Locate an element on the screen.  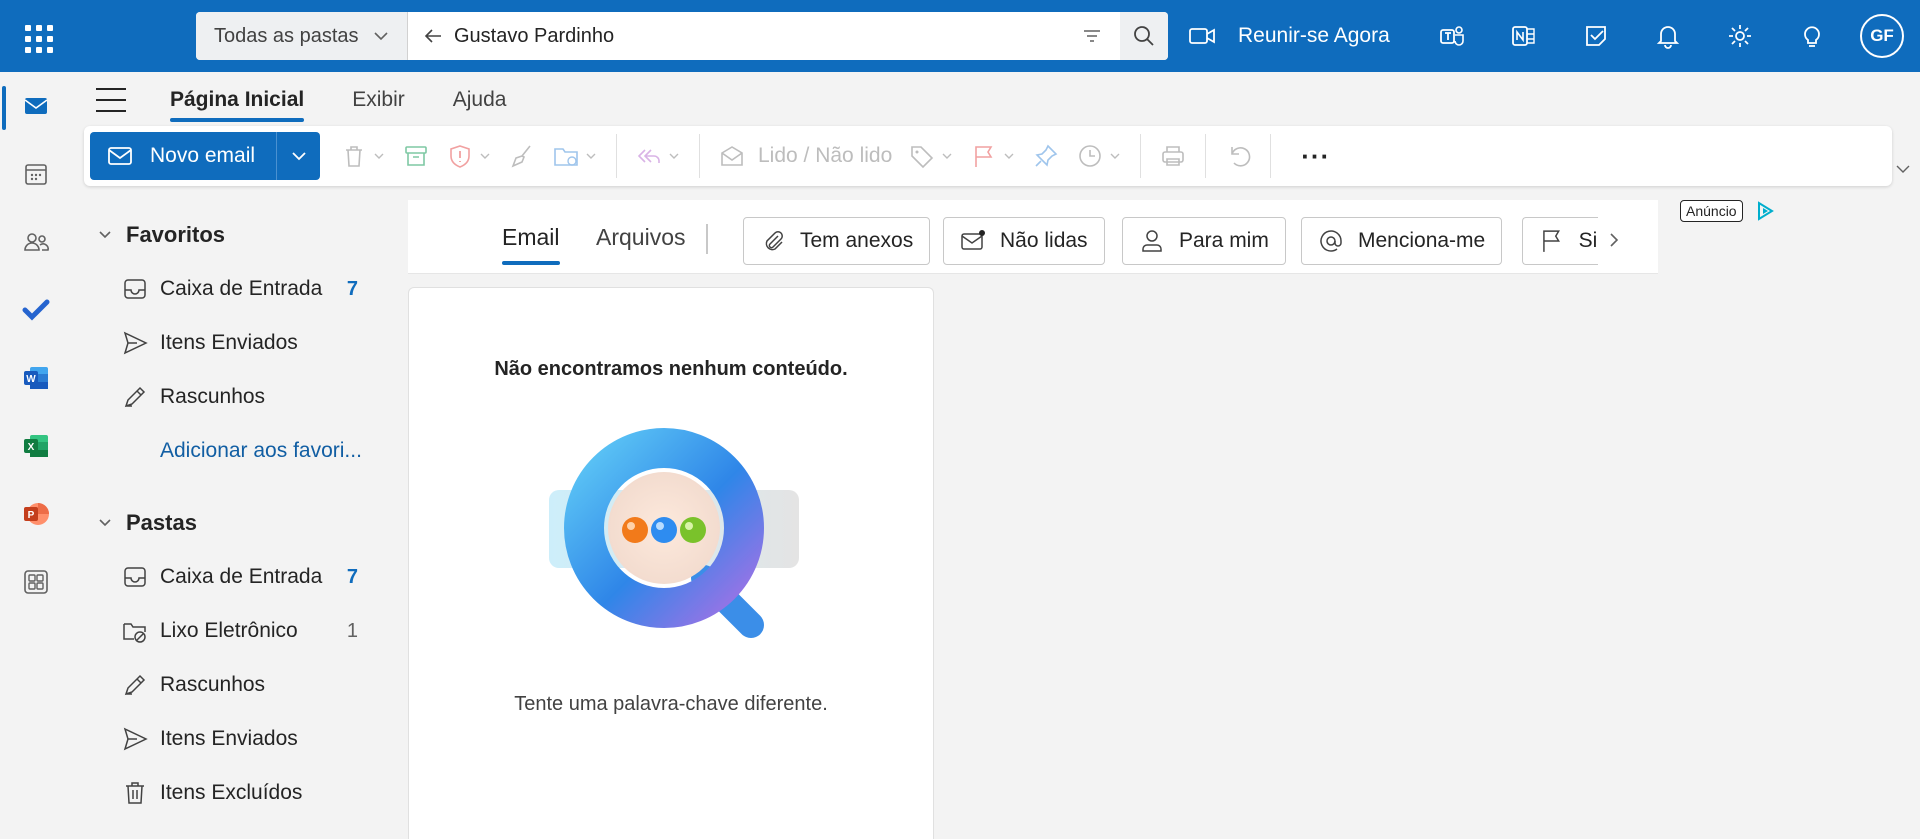
folder-item-drafts: Rascunhos is located at coordinates (257, 685).